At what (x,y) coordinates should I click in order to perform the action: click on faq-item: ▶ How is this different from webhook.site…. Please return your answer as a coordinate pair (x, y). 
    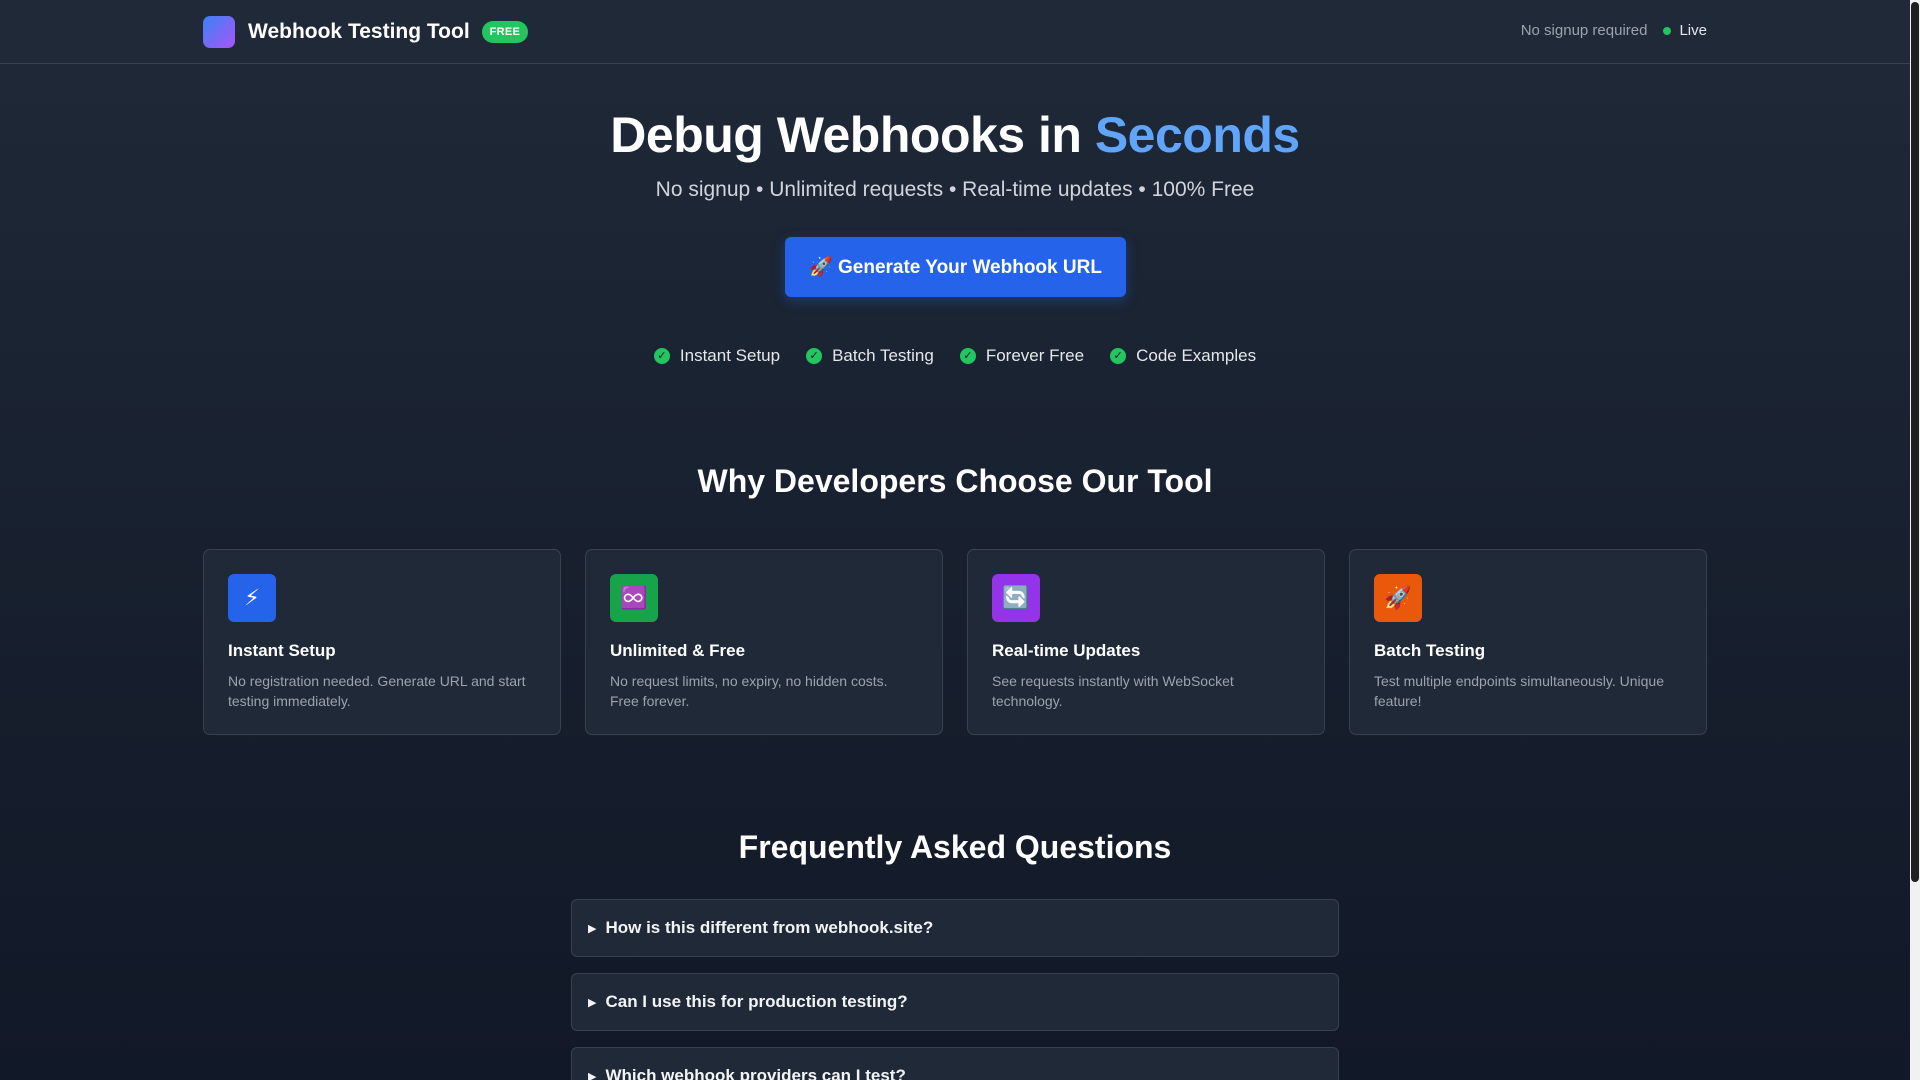
    Looking at the image, I should click on (955, 928).